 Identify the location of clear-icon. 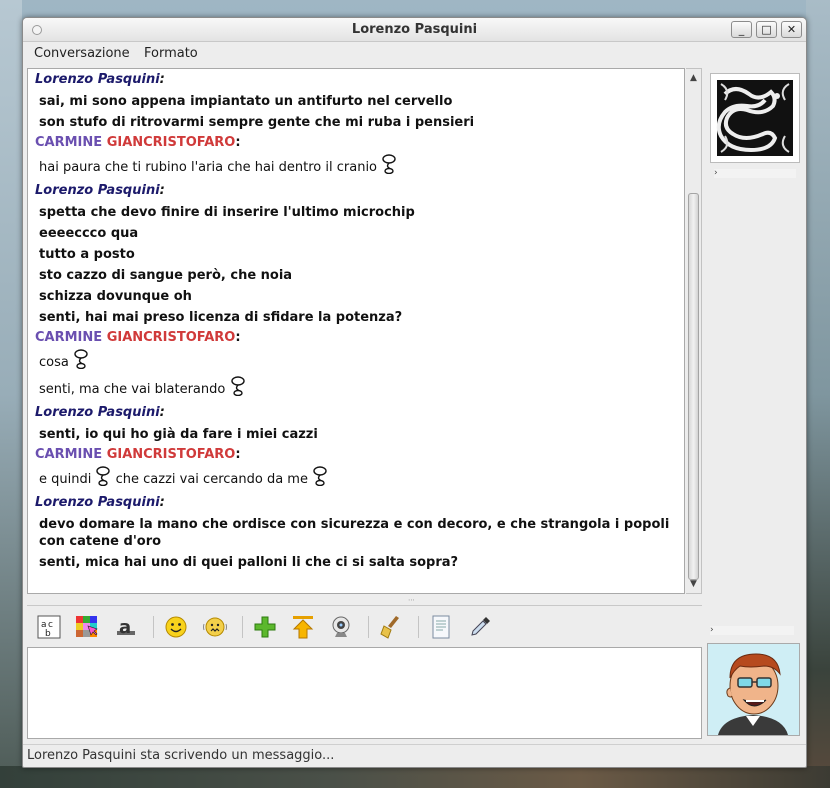
(391, 627).